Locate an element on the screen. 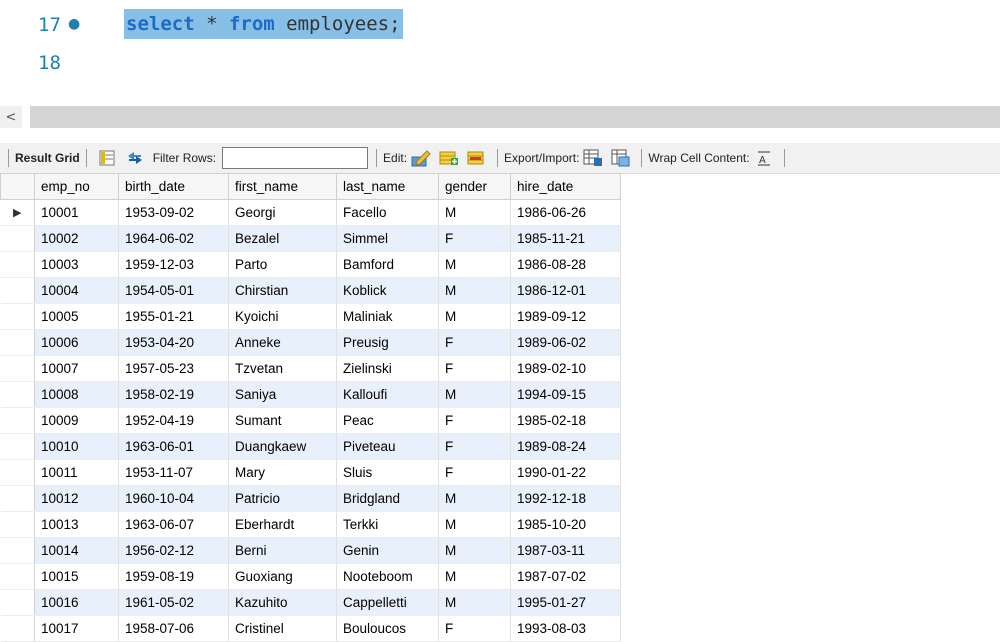 The height and width of the screenshot is (642, 1000). selected-sql-statement: select * from employees; is located at coordinates (263, 24).